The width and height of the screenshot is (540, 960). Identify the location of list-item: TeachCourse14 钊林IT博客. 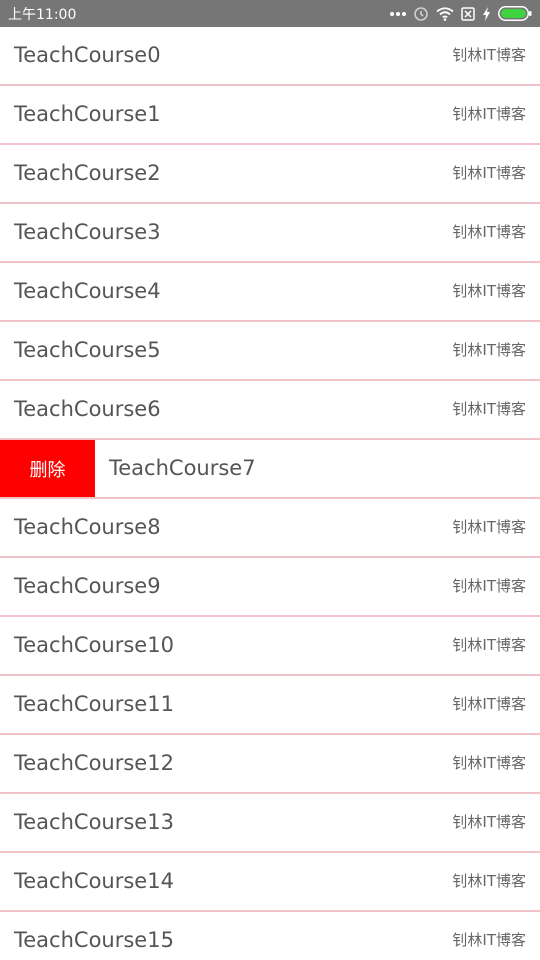
(270, 882).